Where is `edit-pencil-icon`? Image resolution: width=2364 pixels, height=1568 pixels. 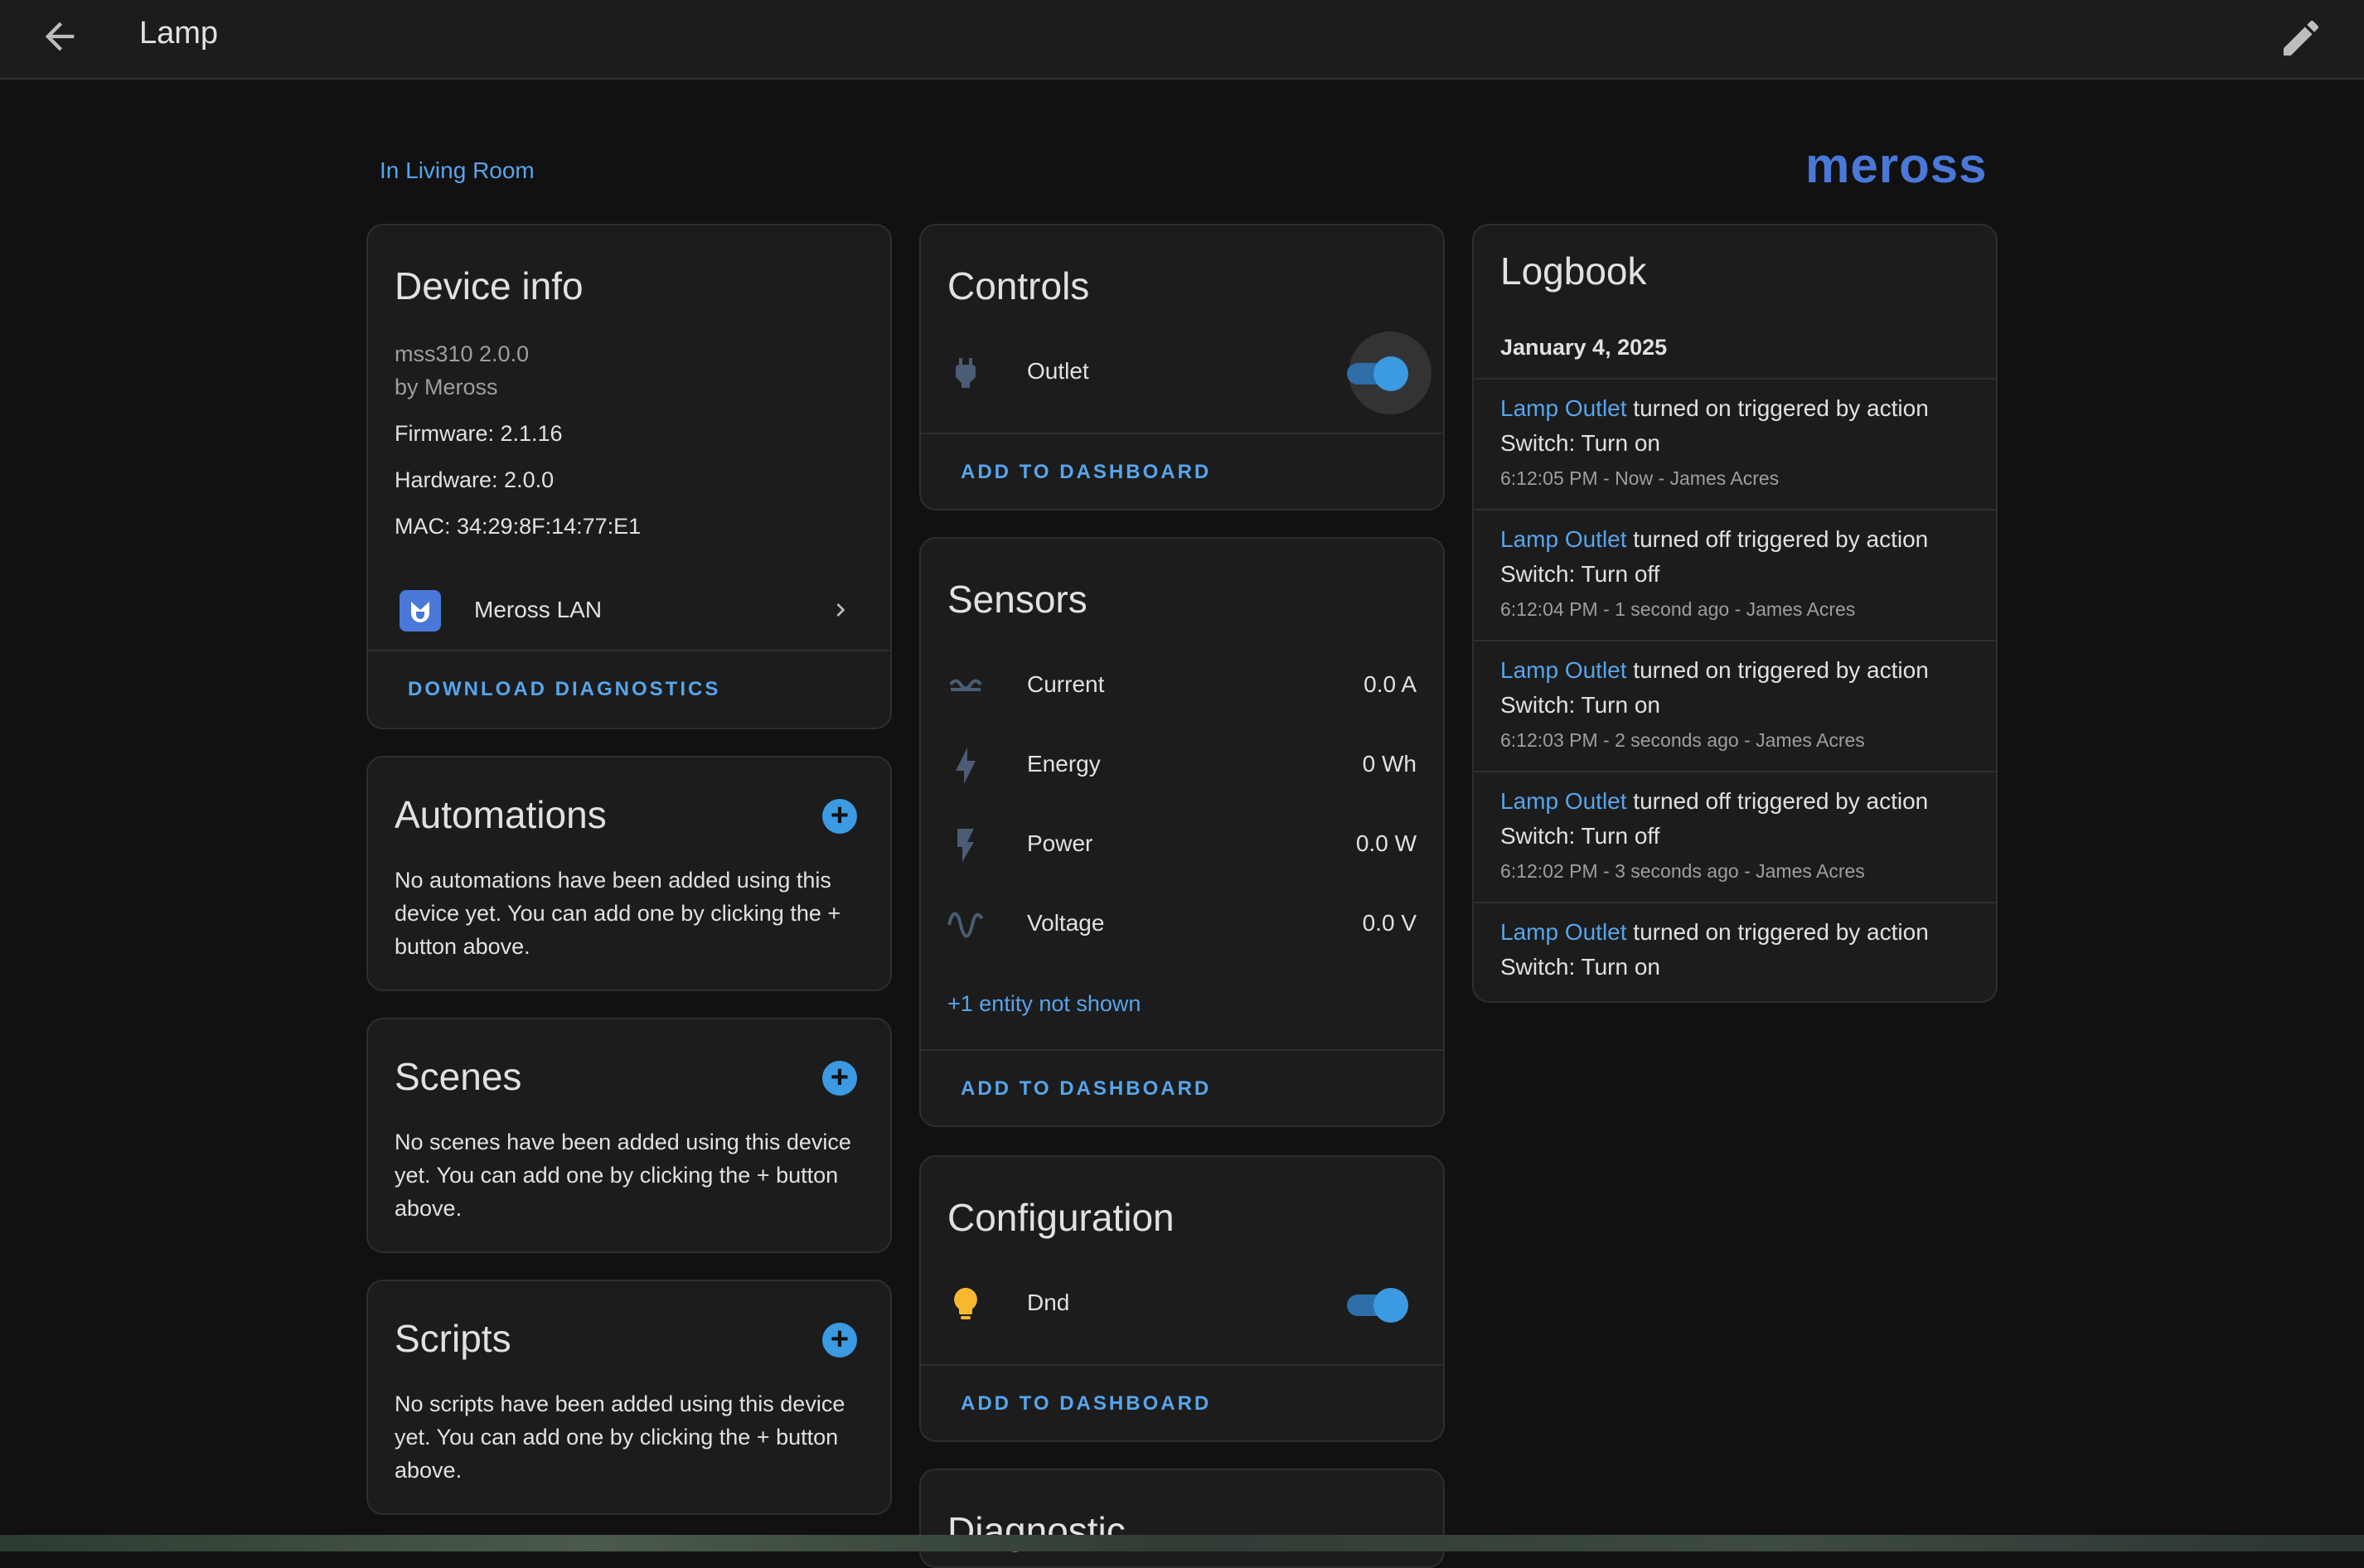 edit-pencil-icon is located at coordinates (2301, 38).